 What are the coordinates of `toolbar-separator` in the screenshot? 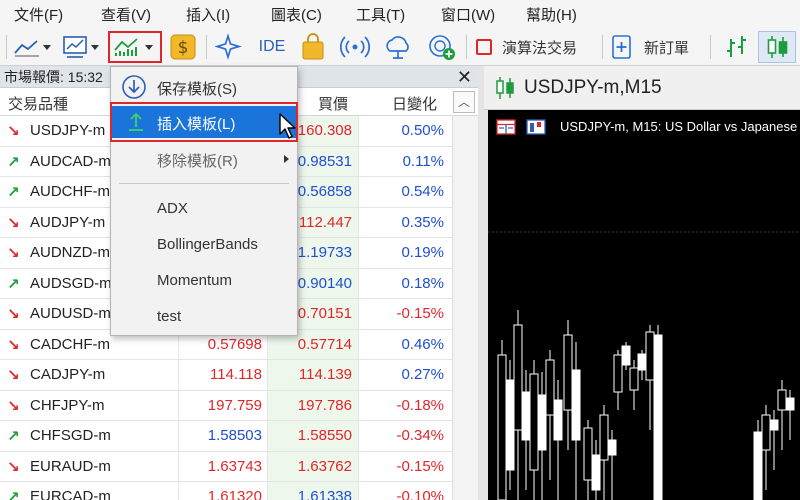 It's located at (466, 47).